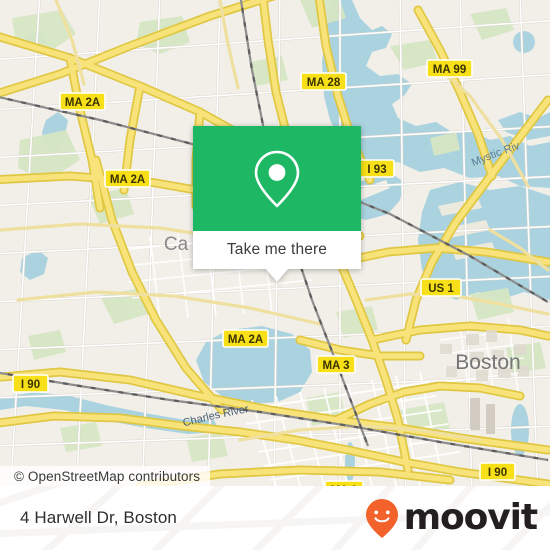  I want to click on shield-ma-3: MA 3, so click(336, 364).